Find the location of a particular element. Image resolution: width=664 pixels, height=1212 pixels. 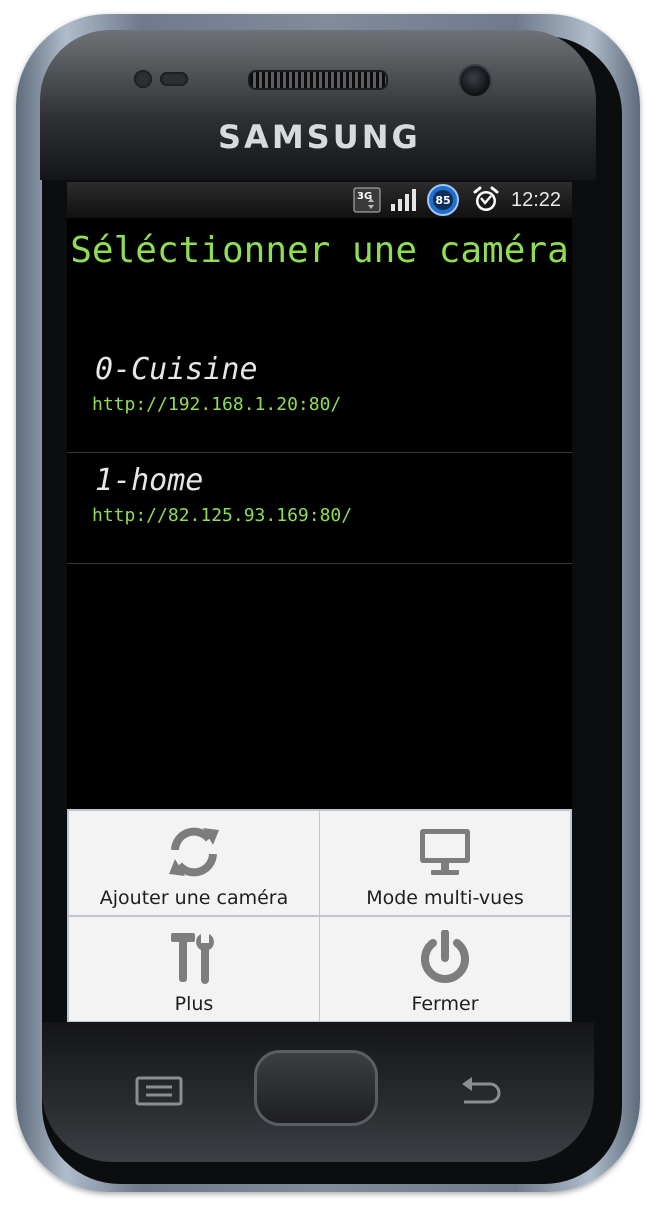

home-button is located at coordinates (316, 1088).